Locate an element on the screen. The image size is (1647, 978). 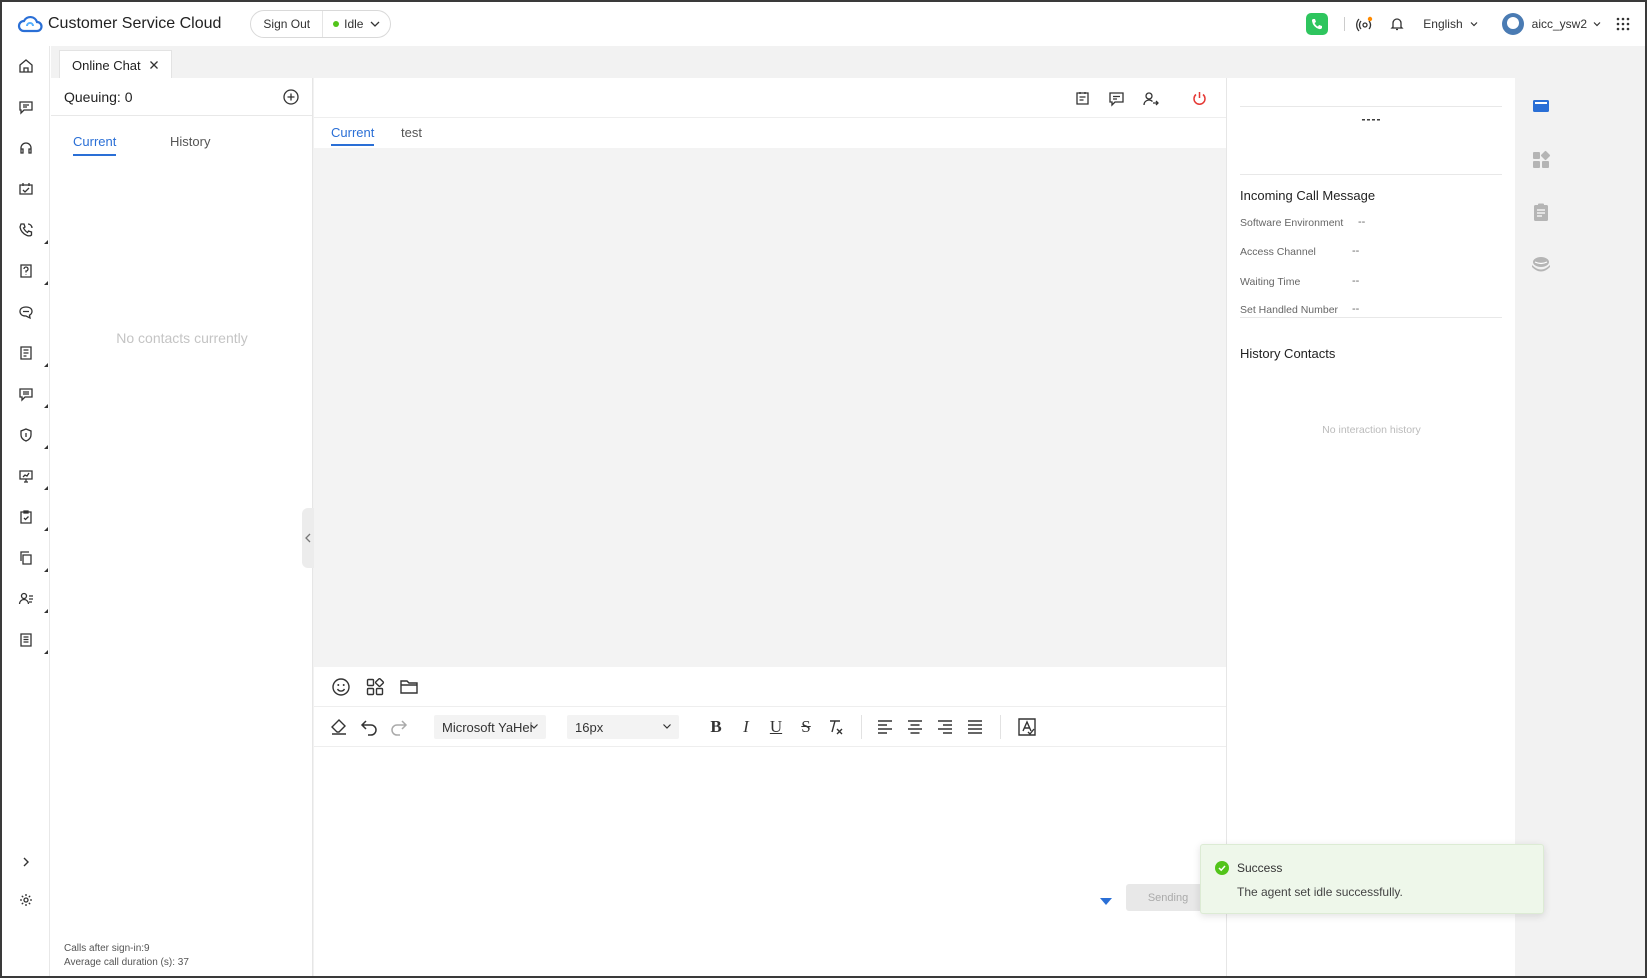
send-button: Sending is located at coordinates (1168, 897).